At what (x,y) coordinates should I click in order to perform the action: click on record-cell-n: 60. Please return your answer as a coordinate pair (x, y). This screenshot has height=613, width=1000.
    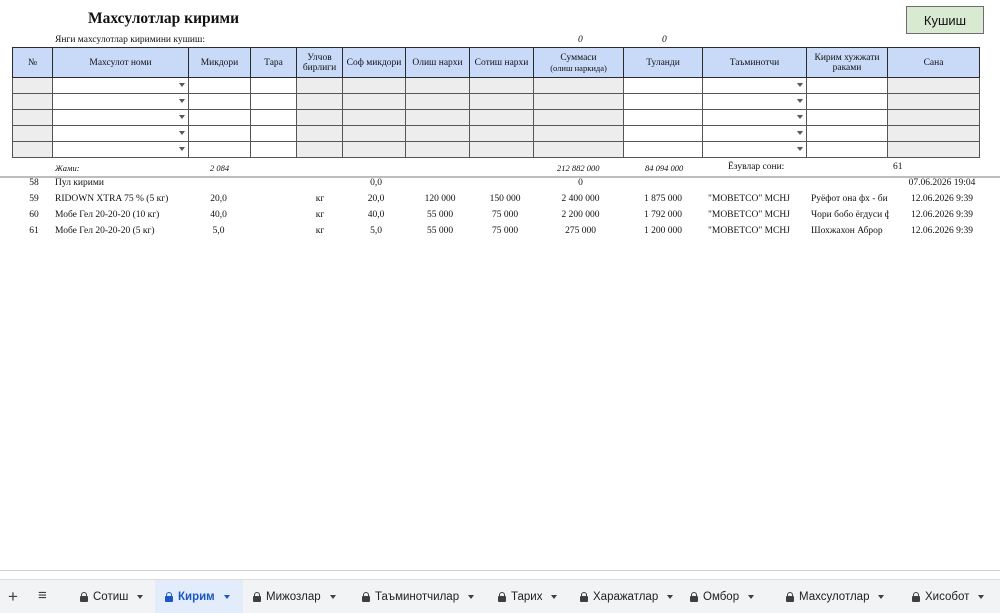
    Looking at the image, I should click on (34, 215).